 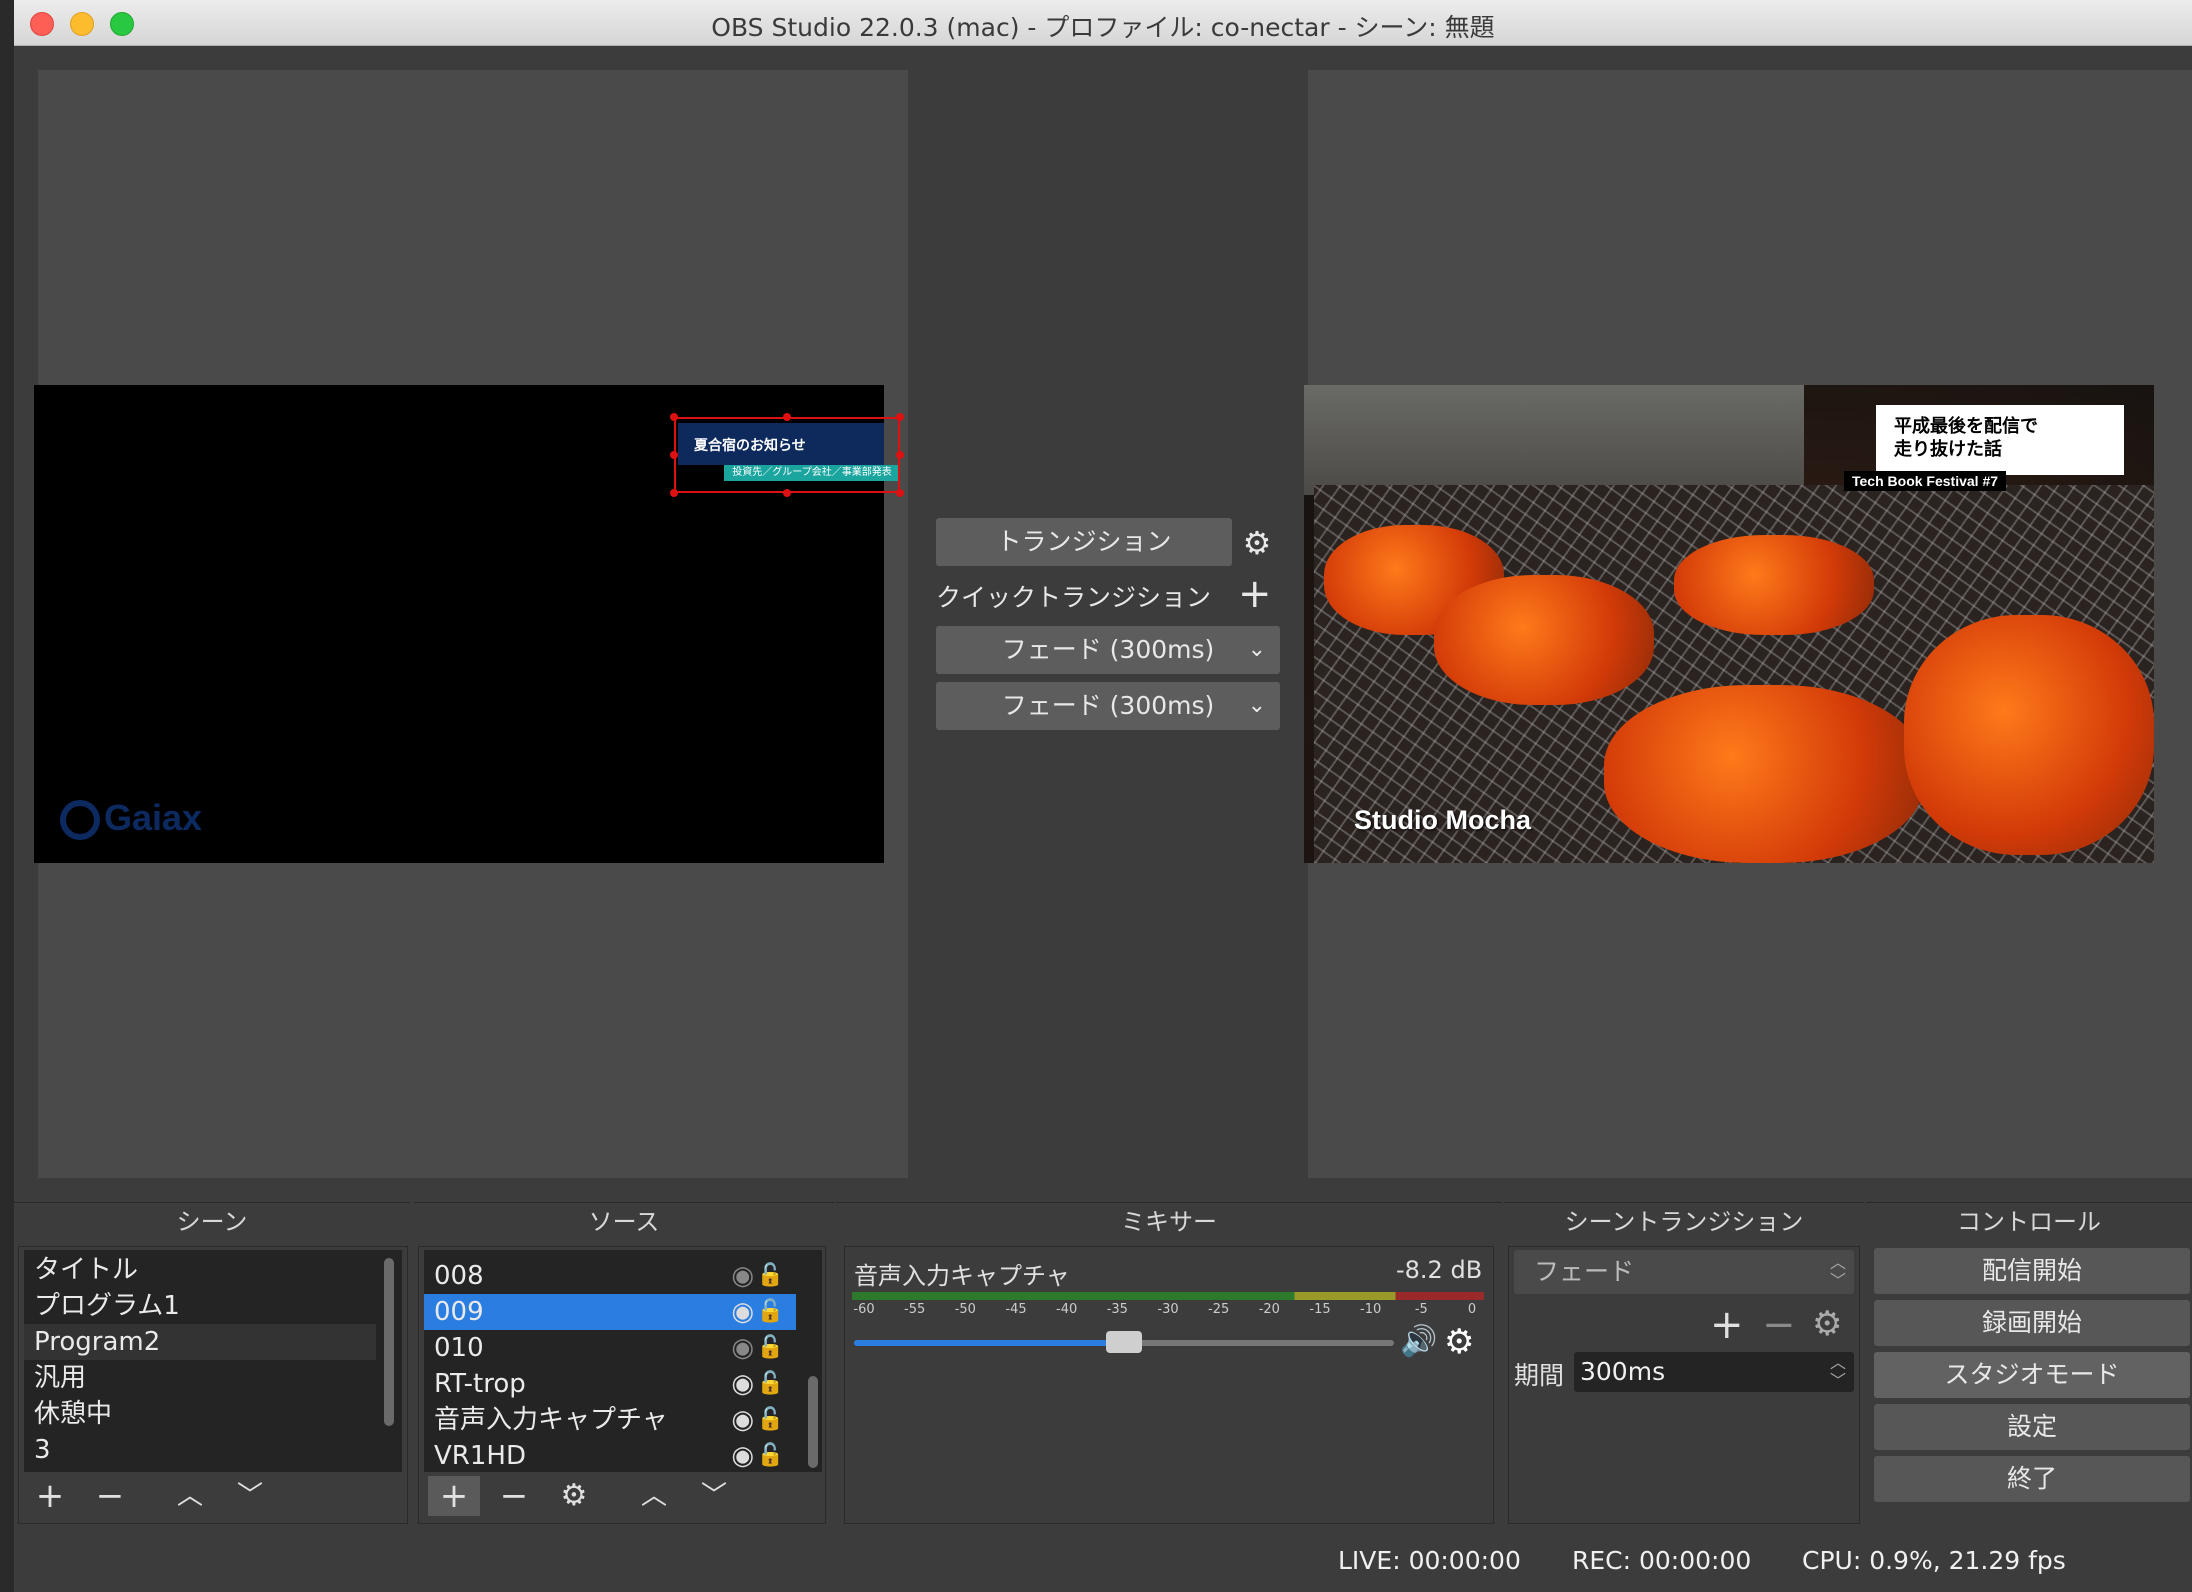 I want to click on source-item-selected: 009 ◉ 🔓, so click(x=610, y=1312).